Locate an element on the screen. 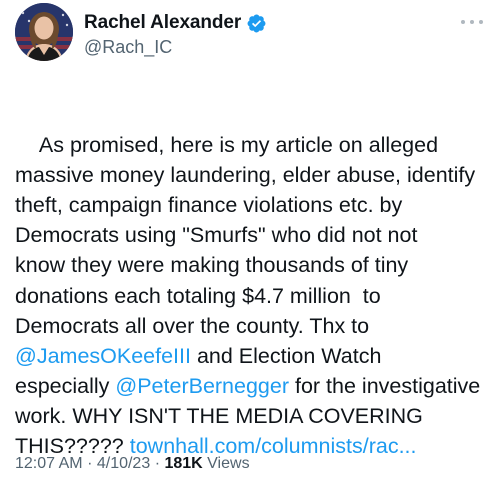  mention-link-peterbernegger: @PeterBernegger is located at coordinates (202, 386).